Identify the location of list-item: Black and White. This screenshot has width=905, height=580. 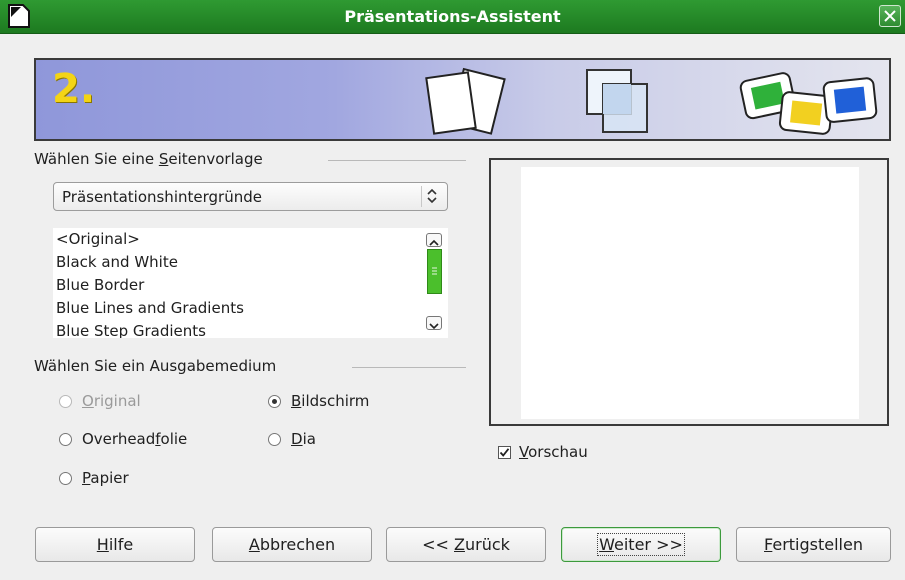
(250, 262).